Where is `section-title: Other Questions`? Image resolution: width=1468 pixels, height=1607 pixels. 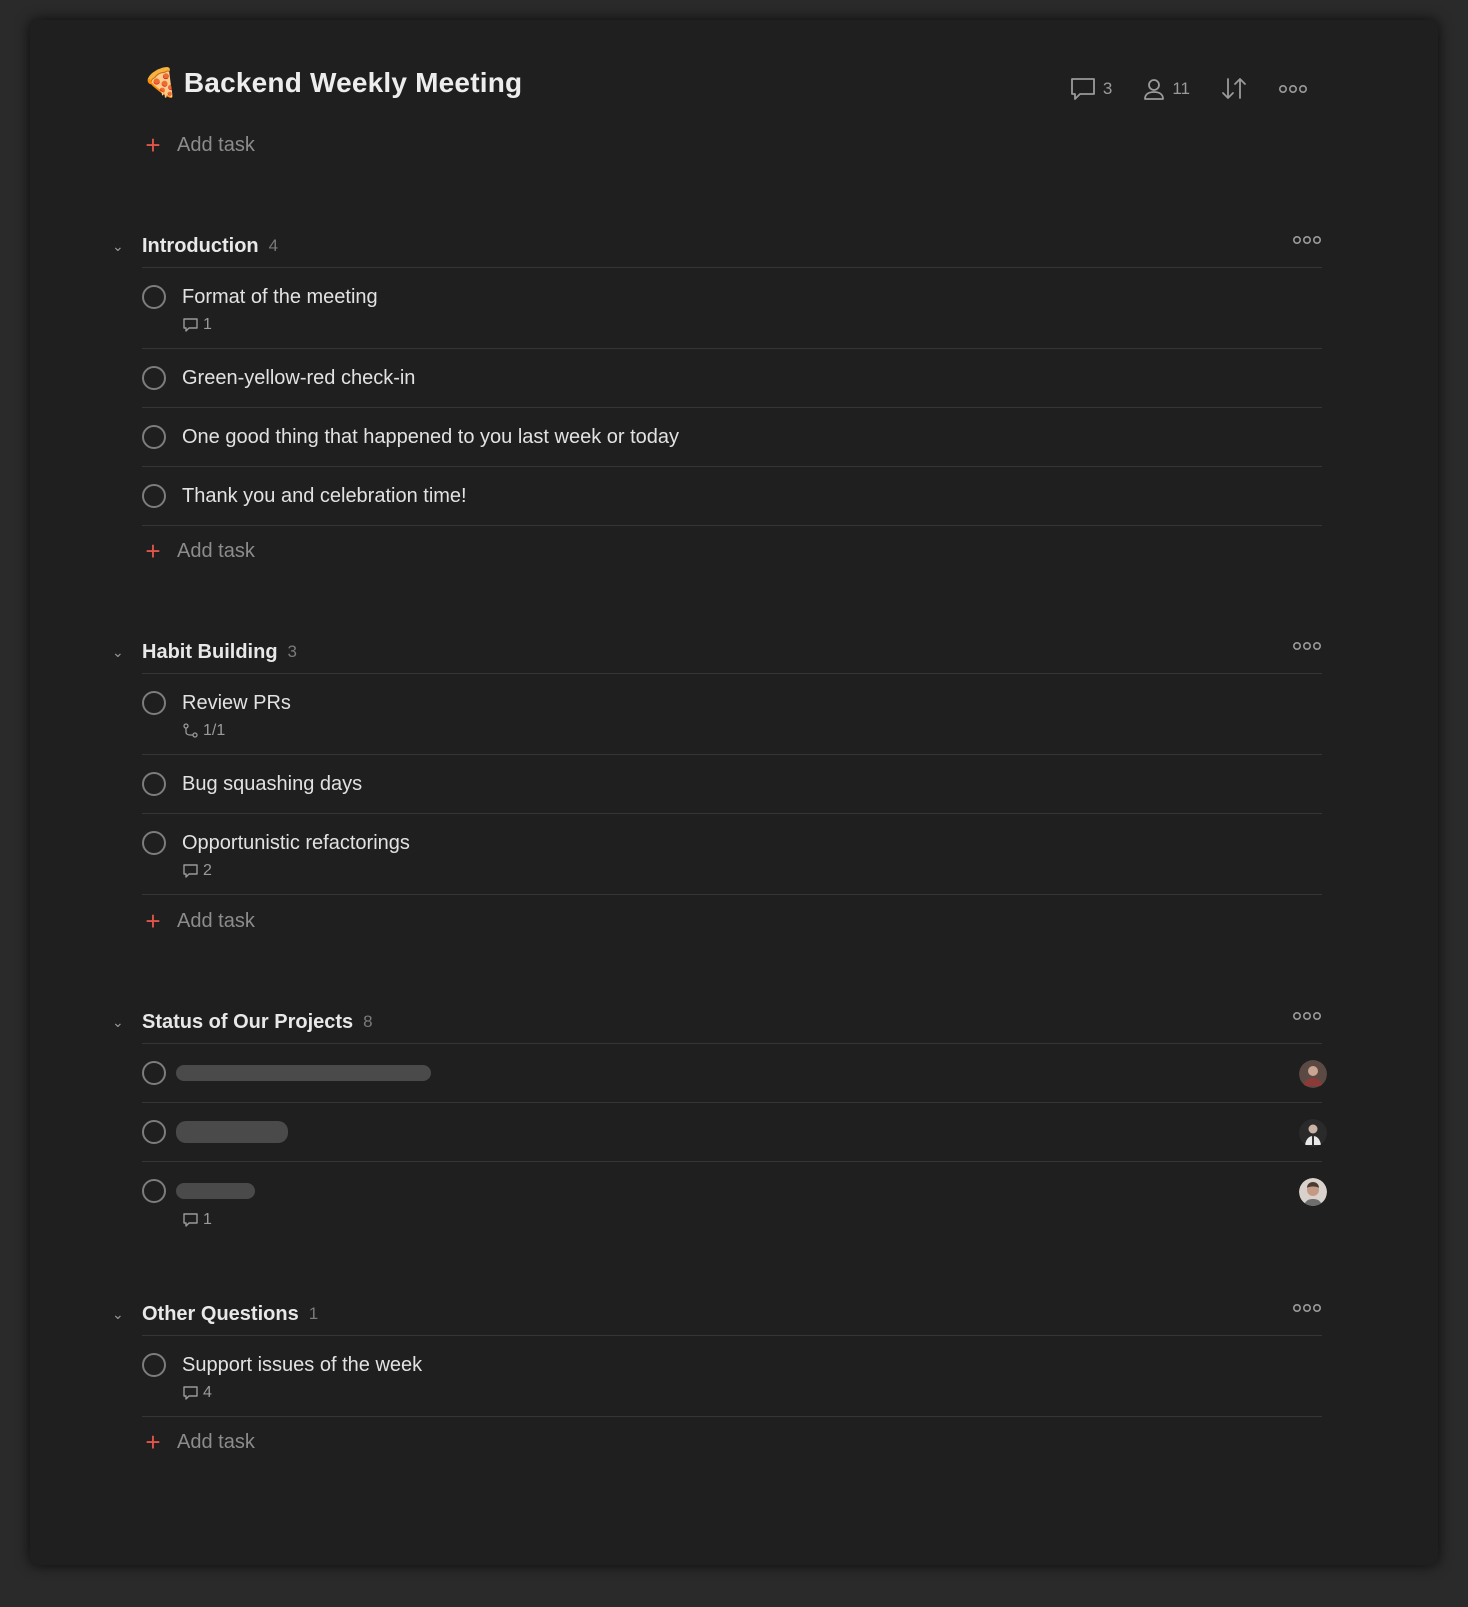 section-title: Other Questions is located at coordinates (220, 1314).